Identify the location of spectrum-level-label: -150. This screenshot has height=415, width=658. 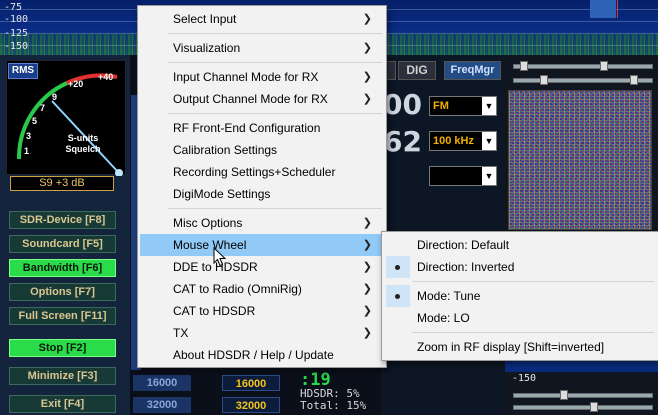
(16, 46).